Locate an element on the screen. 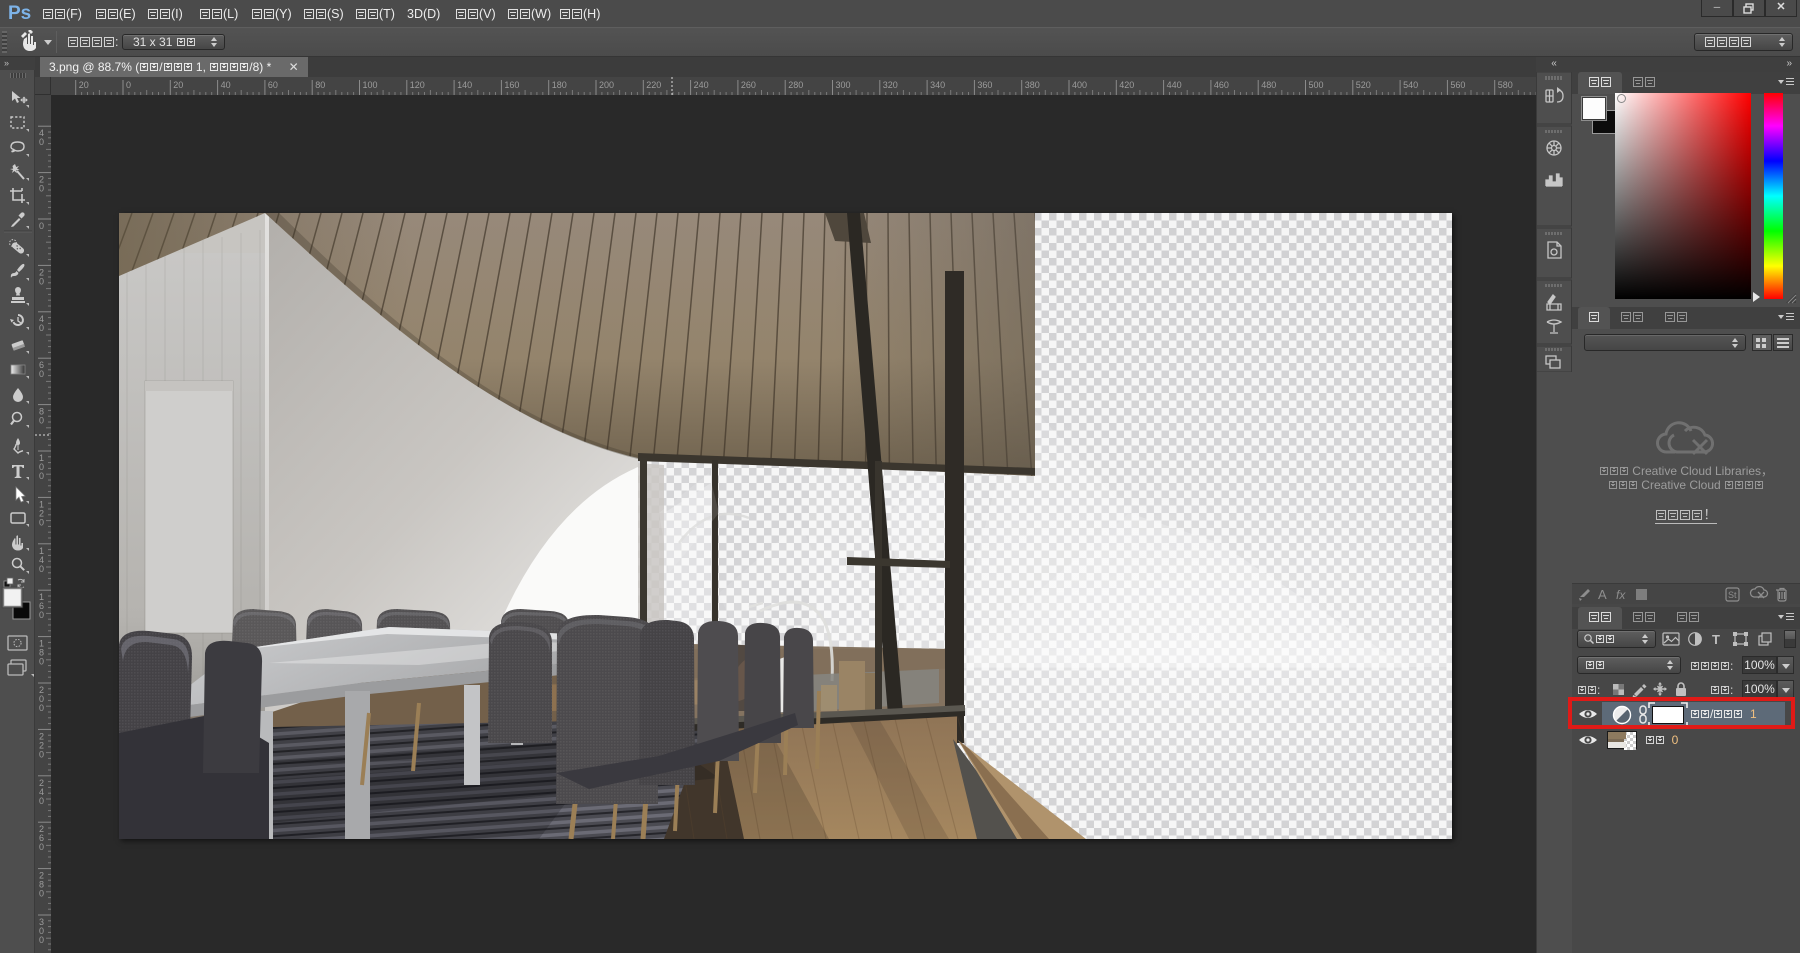  svg-text: 580 is located at coordinates (1505, 85).